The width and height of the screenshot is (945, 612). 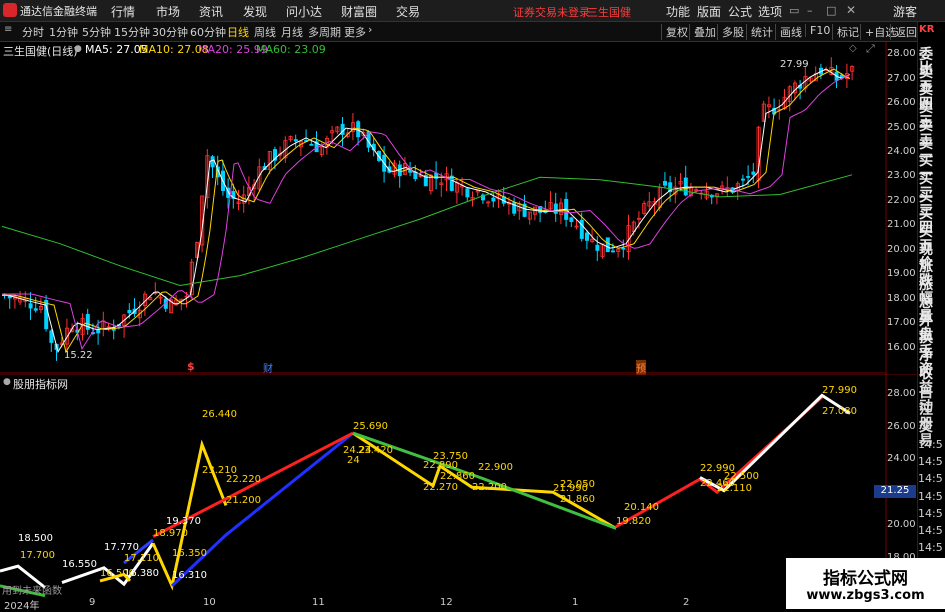 I want to click on menu-quotes: 行情, so click(x=123, y=11).